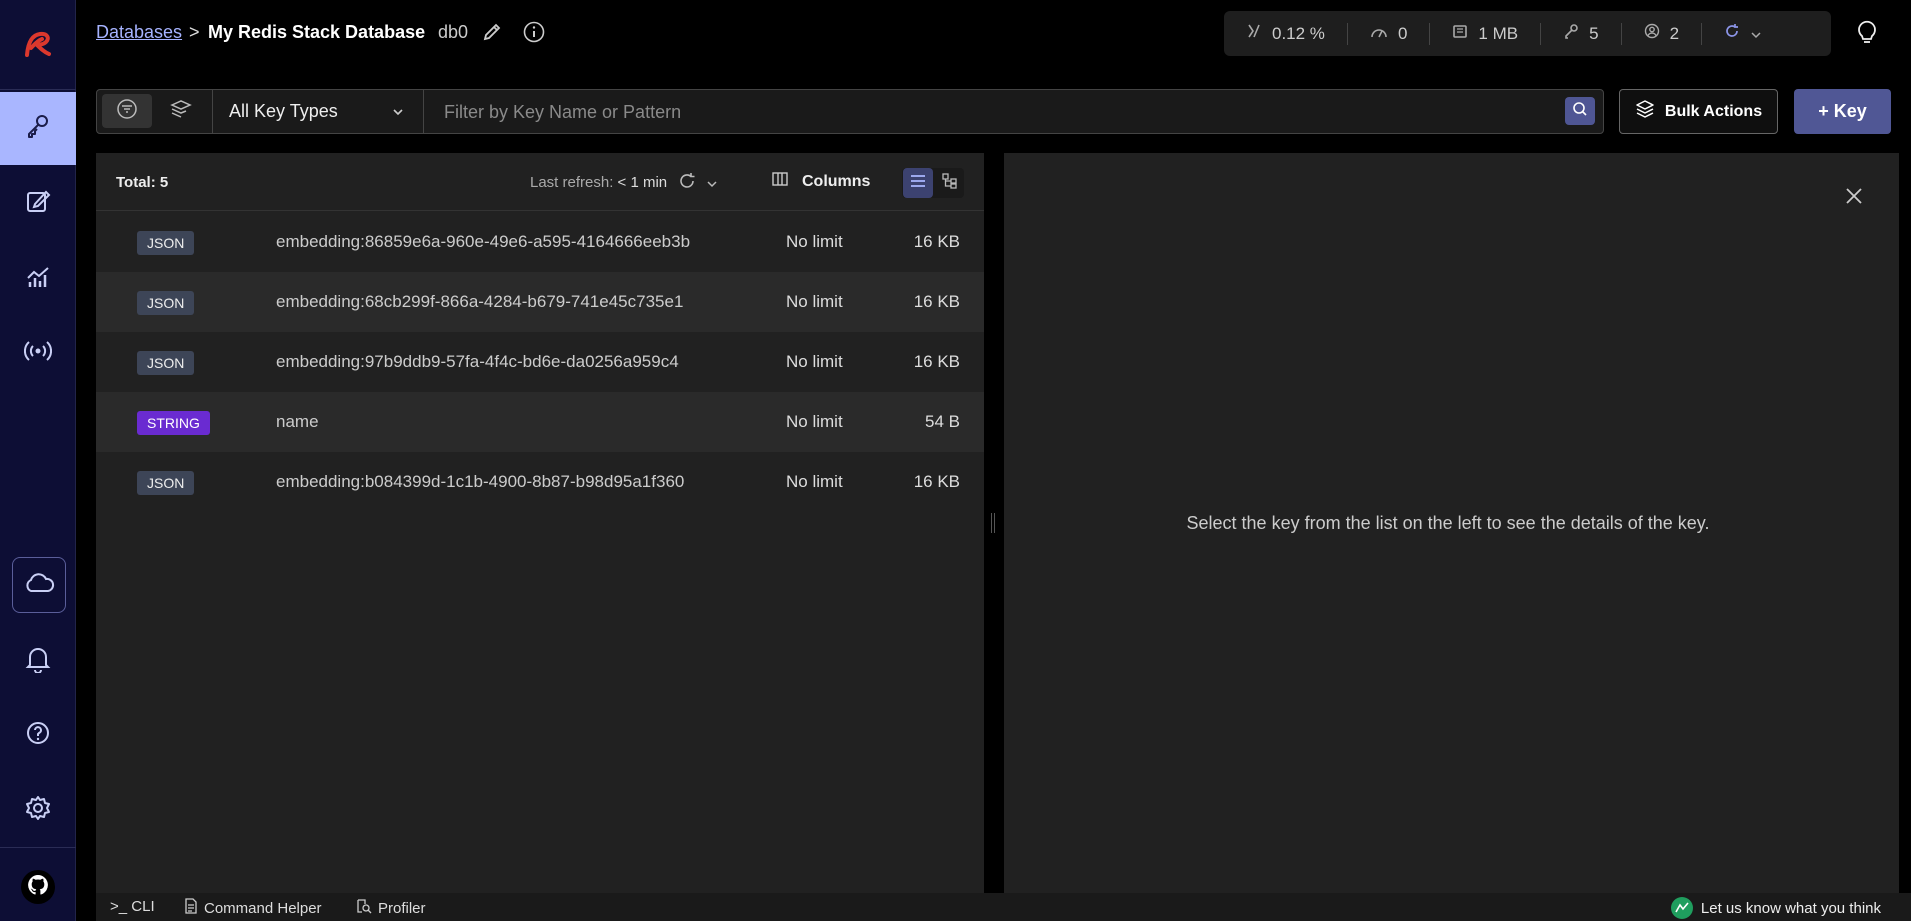 This screenshot has width=1911, height=921. I want to click on db-index: db0, so click(453, 32).